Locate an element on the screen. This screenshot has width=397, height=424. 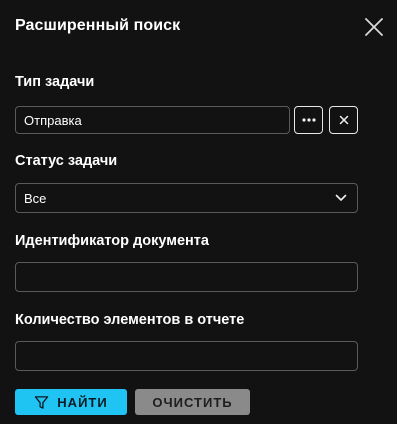
task-type-field: Отправка is located at coordinates (152, 120).